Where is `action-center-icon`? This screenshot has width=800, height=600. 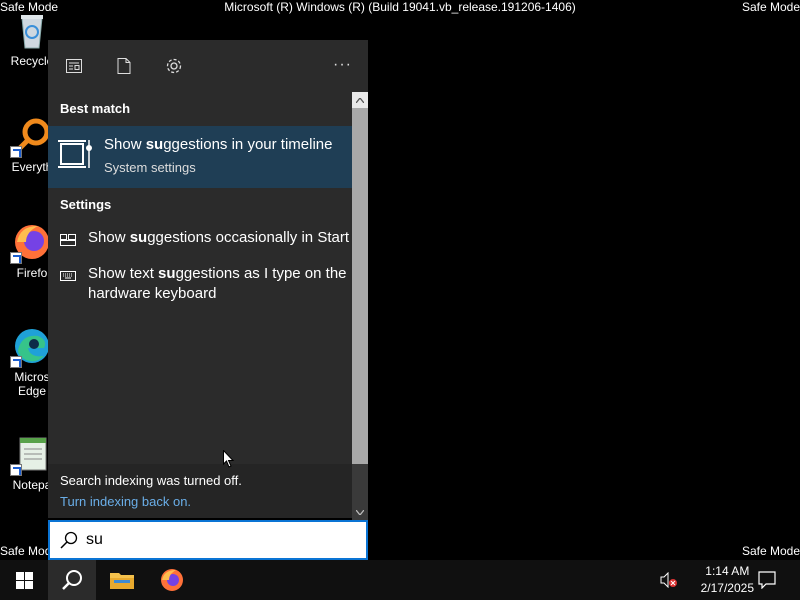 action-center-icon is located at coordinates (767, 580).